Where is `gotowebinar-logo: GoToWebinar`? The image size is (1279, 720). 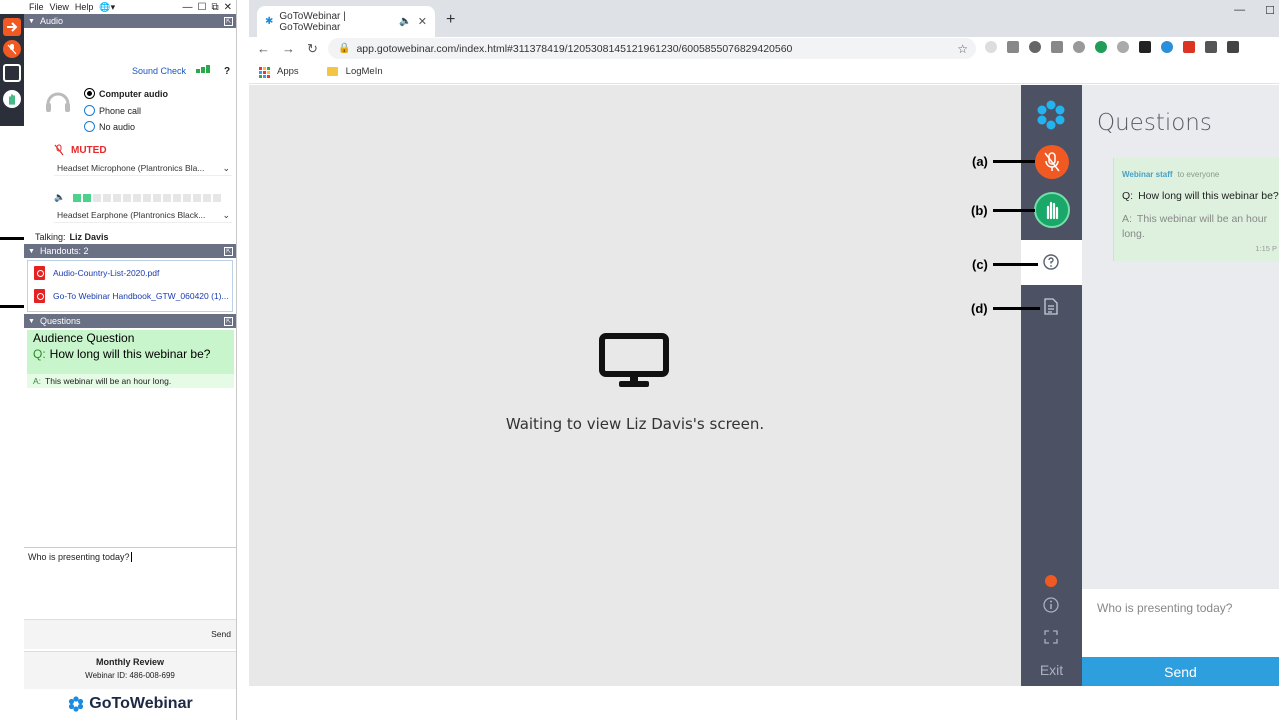 gotowebinar-logo: GoToWebinar is located at coordinates (130, 704).